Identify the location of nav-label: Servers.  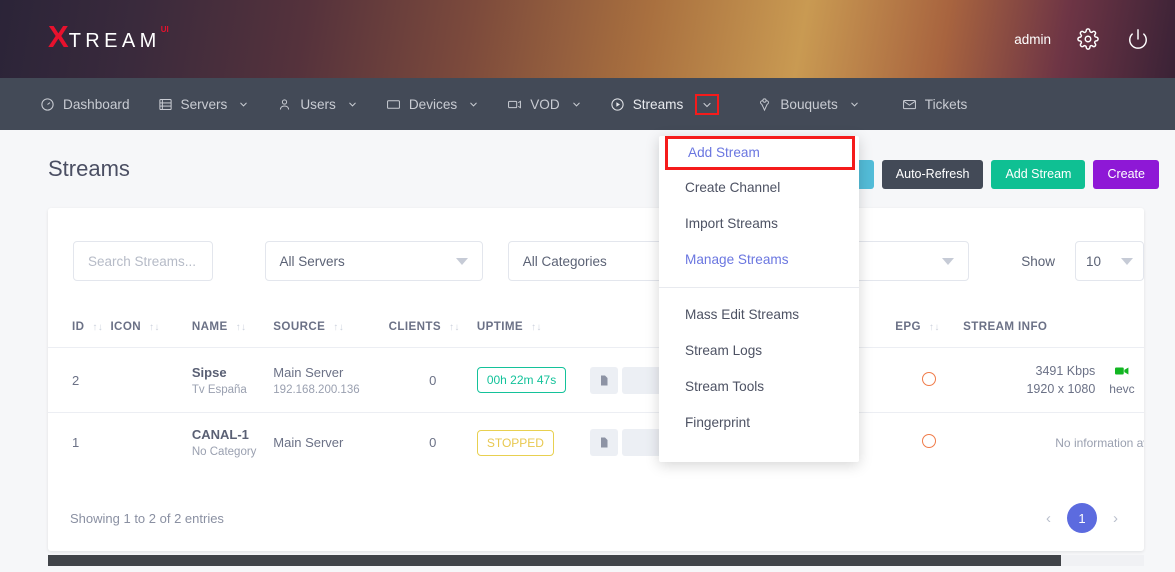
(204, 104).